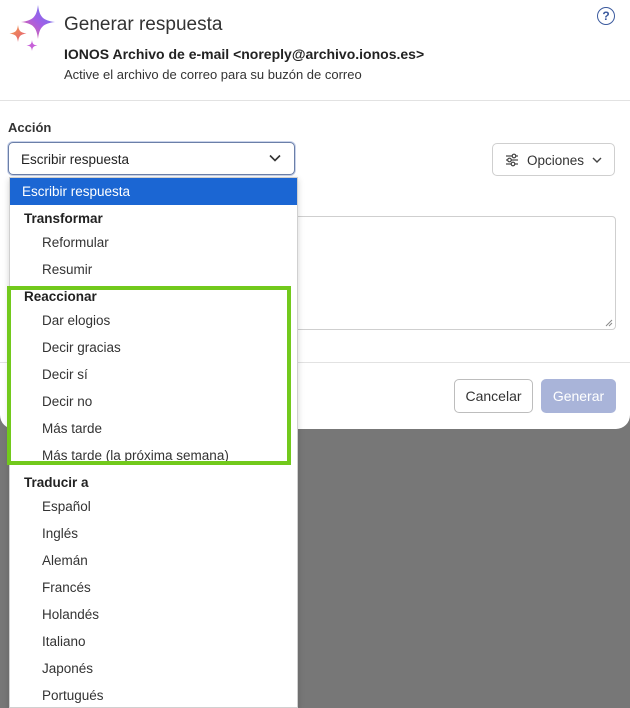  I want to click on dropdown-option: Decir gracias, so click(153, 347).